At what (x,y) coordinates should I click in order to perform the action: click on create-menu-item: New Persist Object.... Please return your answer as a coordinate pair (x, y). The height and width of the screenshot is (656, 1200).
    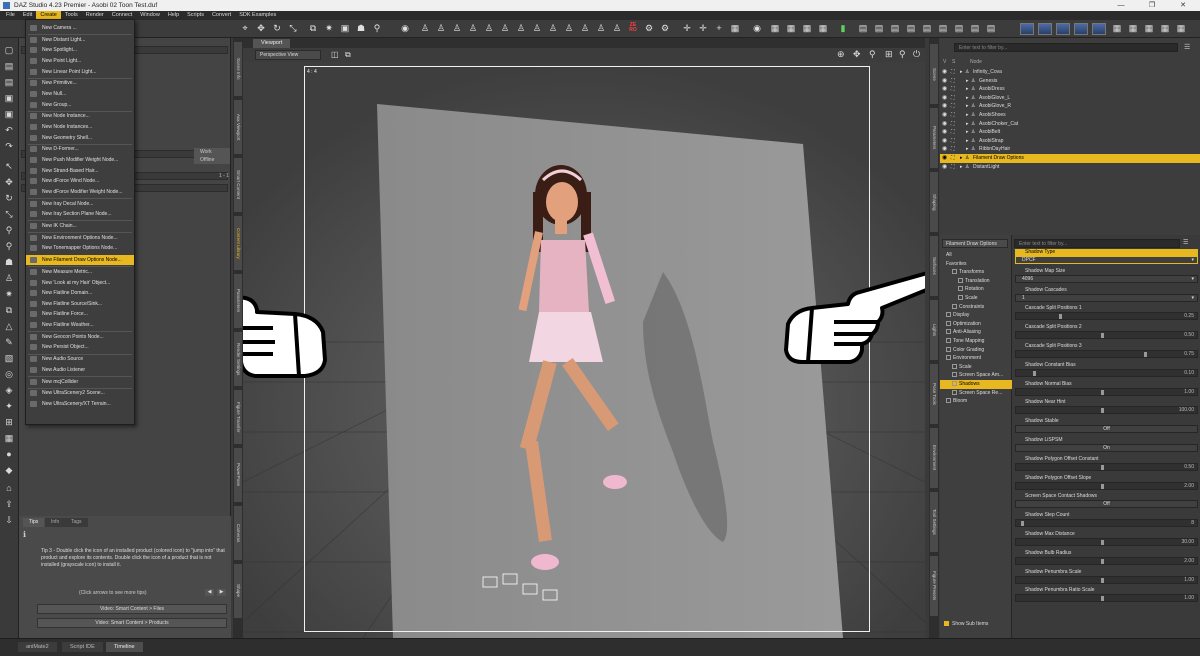
    Looking at the image, I should click on (80, 347).